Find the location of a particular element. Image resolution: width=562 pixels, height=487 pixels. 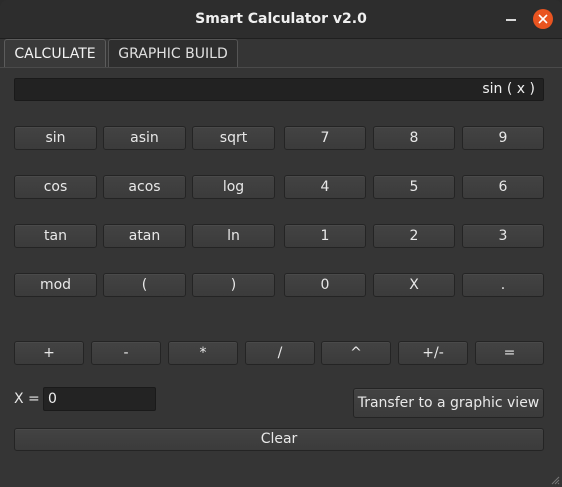

variable-x-button: X is located at coordinates (414, 285).